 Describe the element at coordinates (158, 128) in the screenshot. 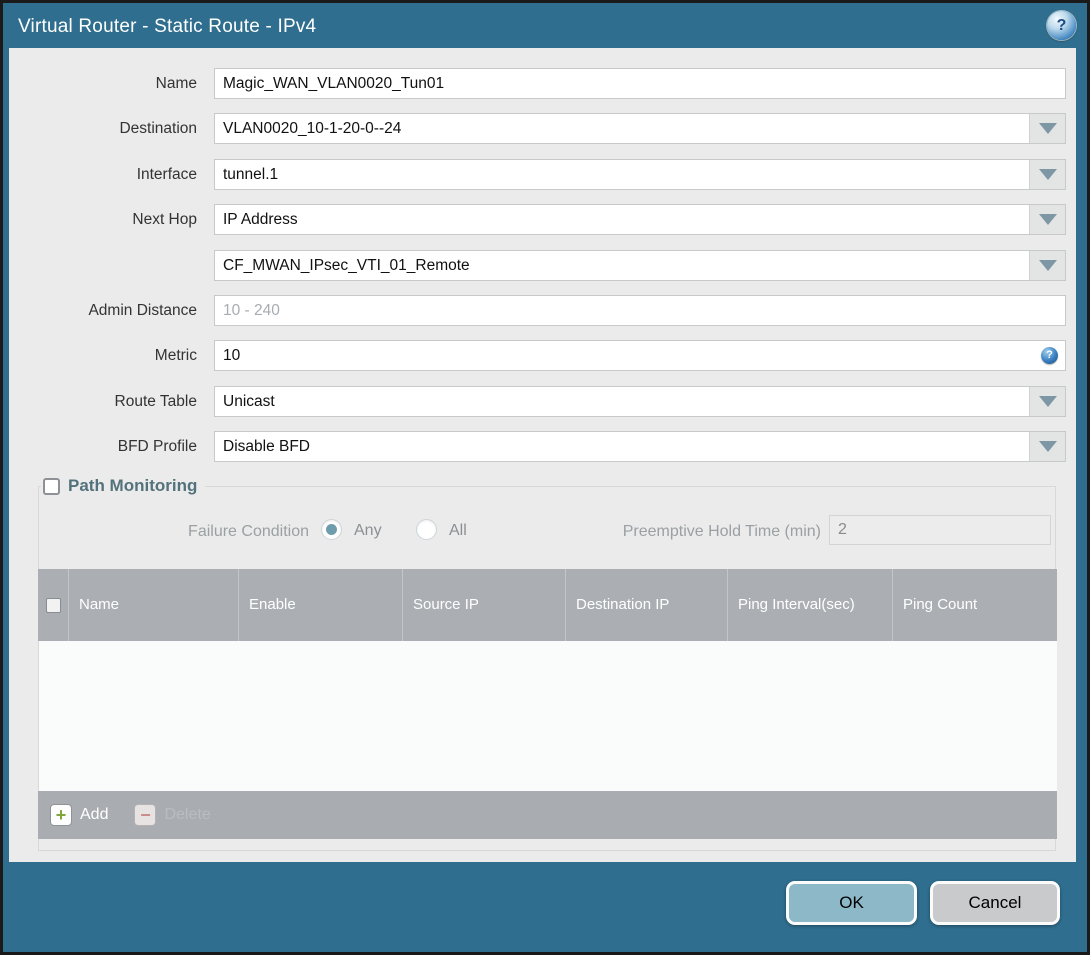

I see `destination-label: Destination` at that location.